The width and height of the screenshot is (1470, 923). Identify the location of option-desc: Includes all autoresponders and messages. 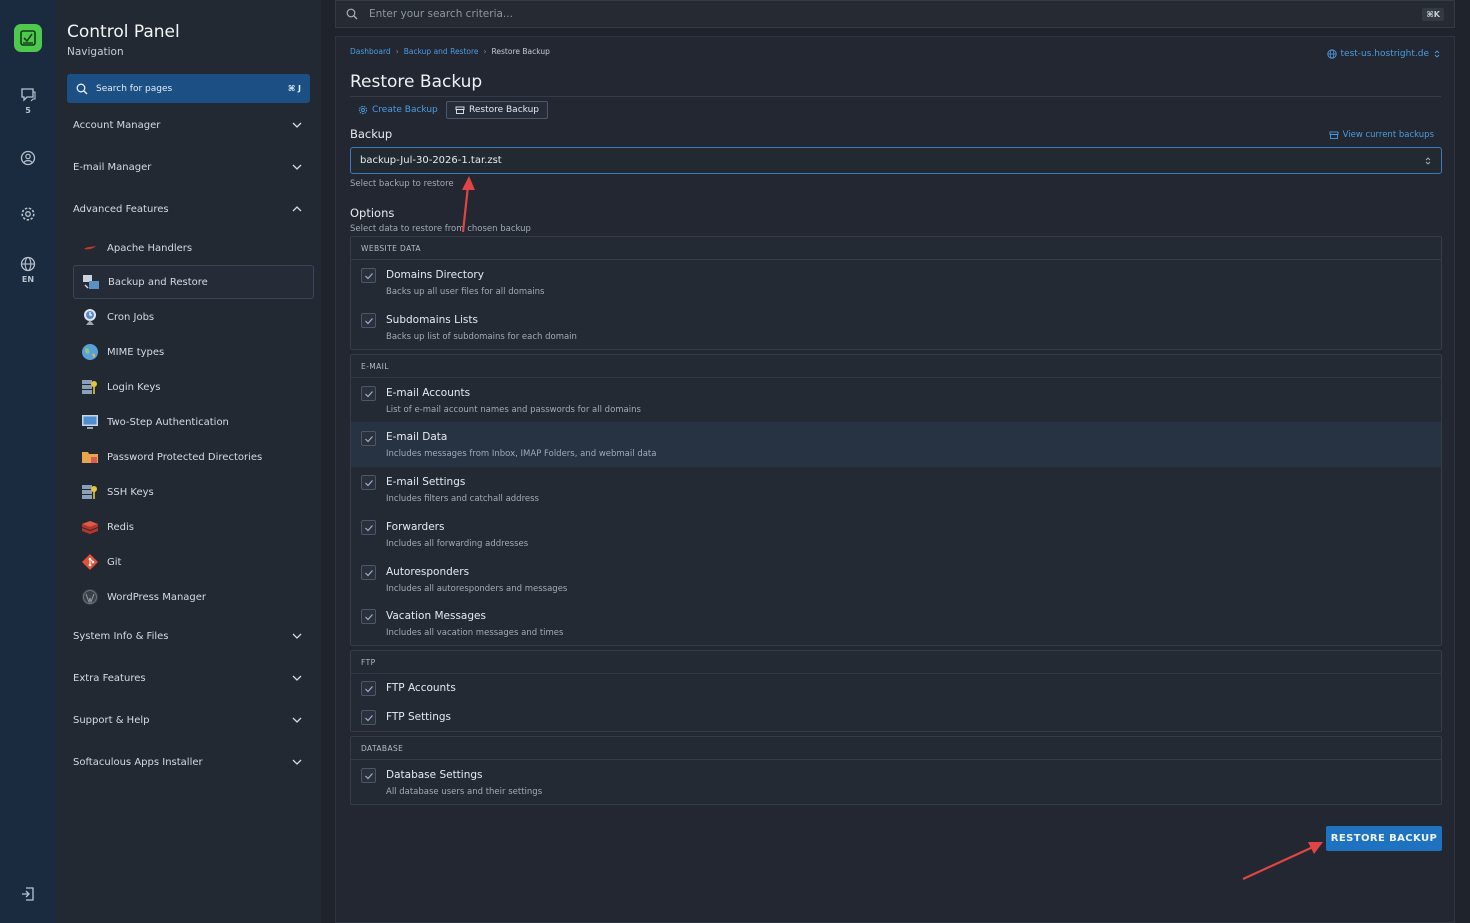
(477, 589).